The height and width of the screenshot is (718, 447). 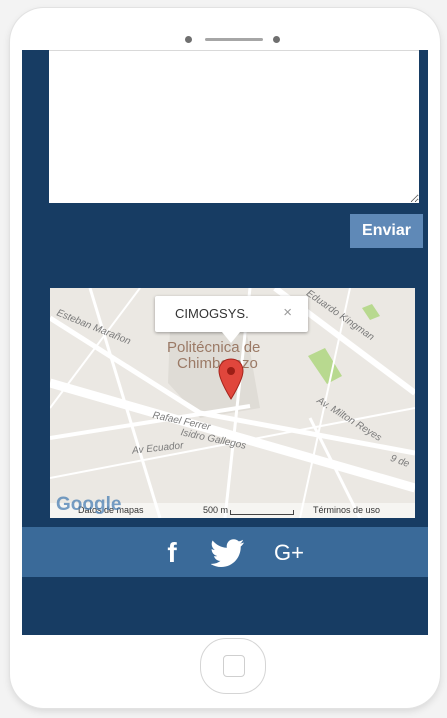 I want to click on send-button: Enviar, so click(x=386, y=231).